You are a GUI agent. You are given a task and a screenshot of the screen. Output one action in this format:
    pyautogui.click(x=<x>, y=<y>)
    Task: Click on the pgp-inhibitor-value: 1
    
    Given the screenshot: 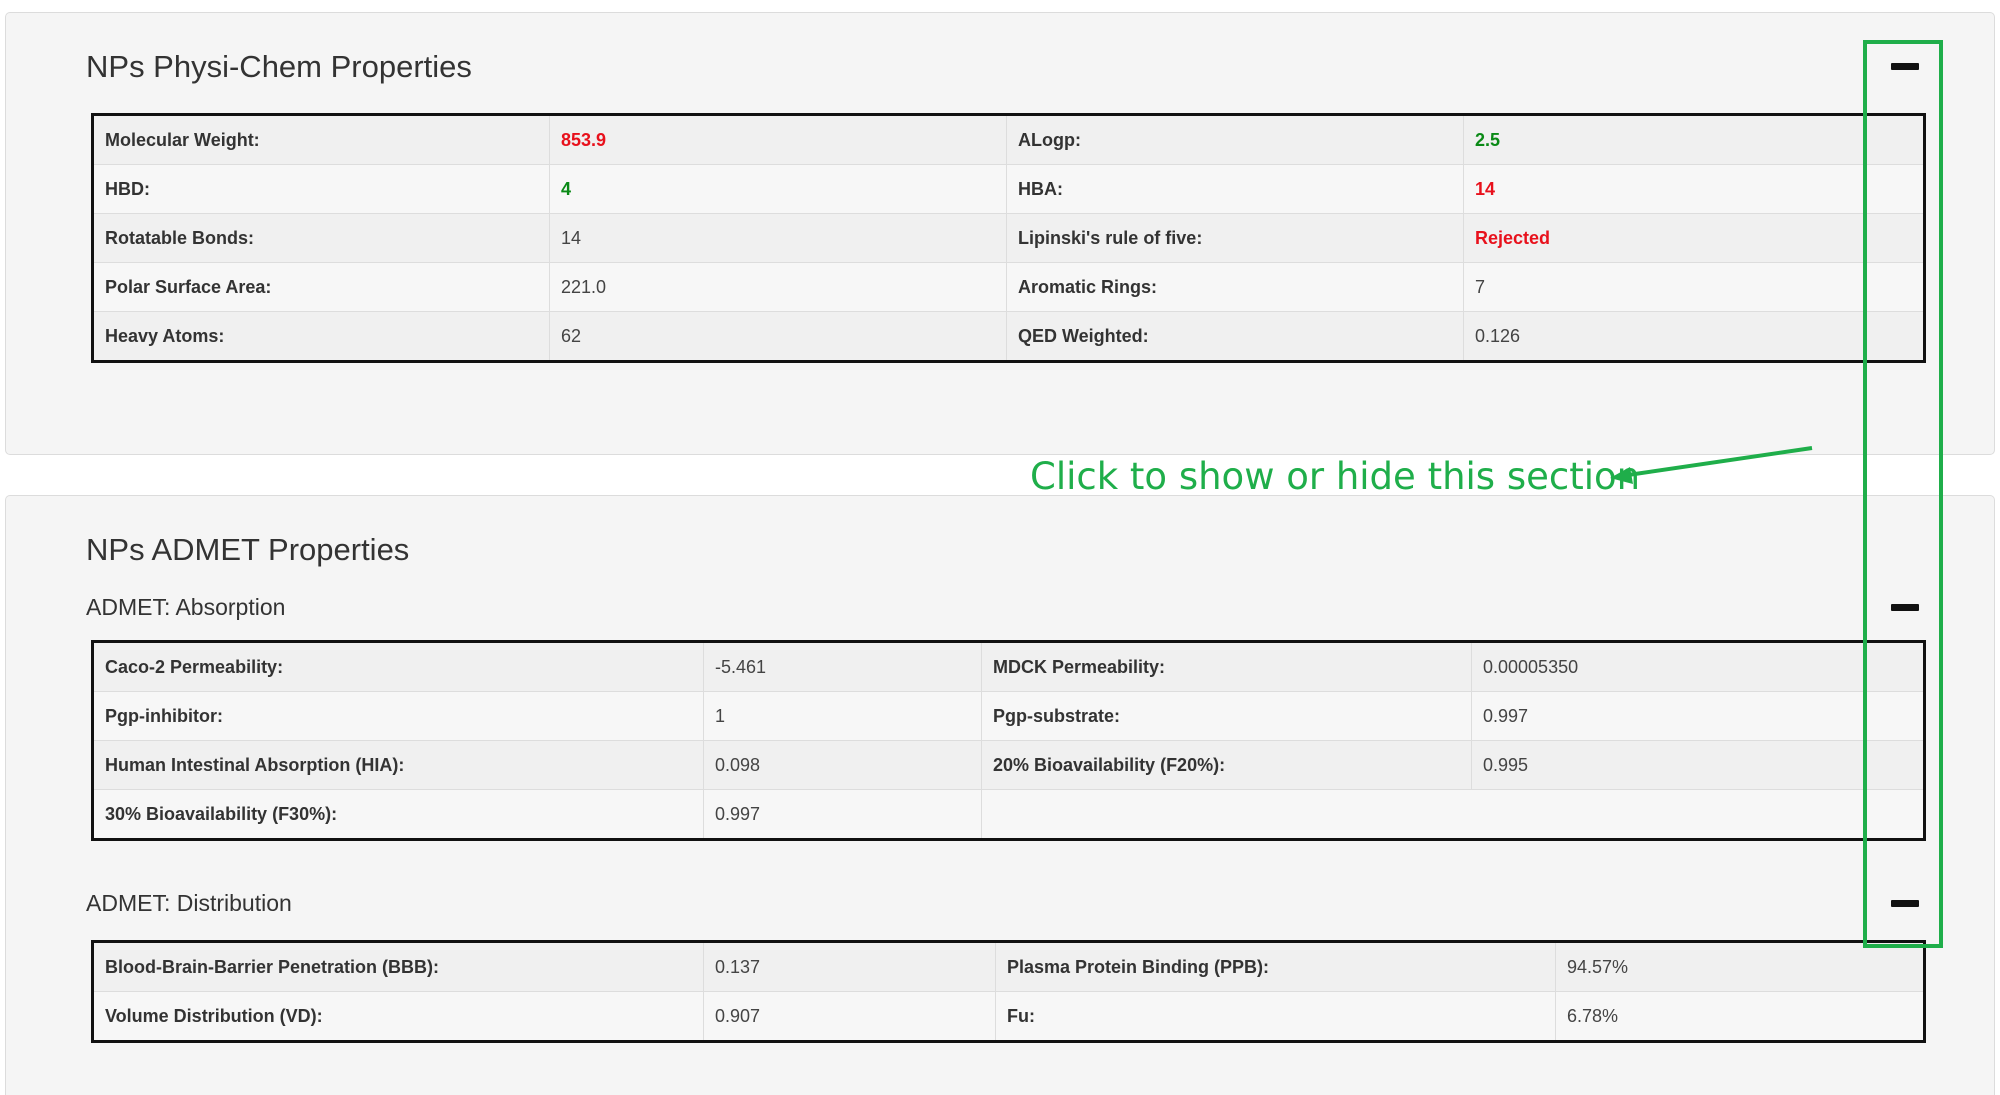 What is the action you would take?
    pyautogui.click(x=842, y=716)
    